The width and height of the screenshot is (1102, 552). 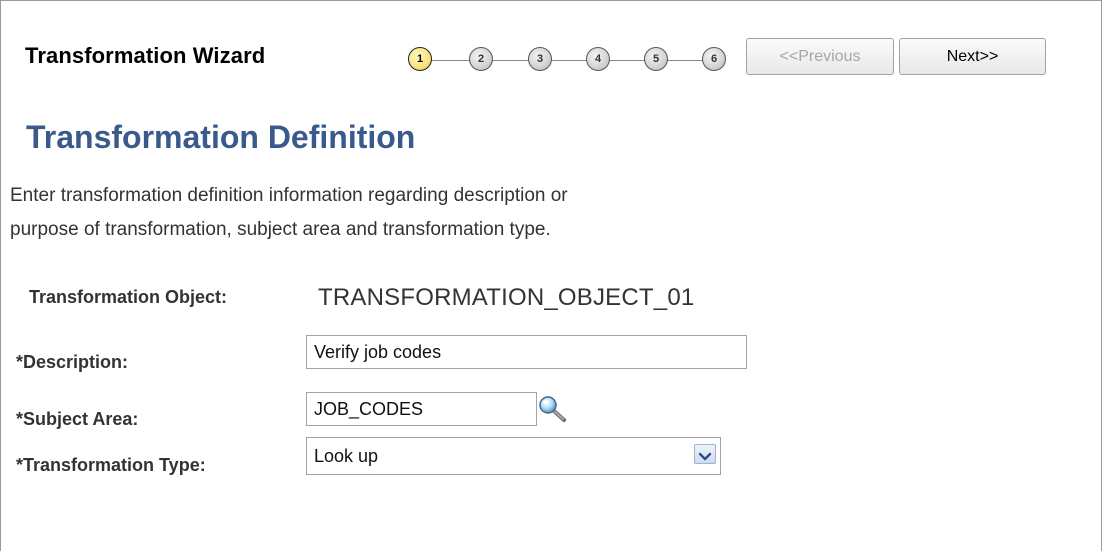 I want to click on transformation-type-select: Look up, so click(x=513, y=456).